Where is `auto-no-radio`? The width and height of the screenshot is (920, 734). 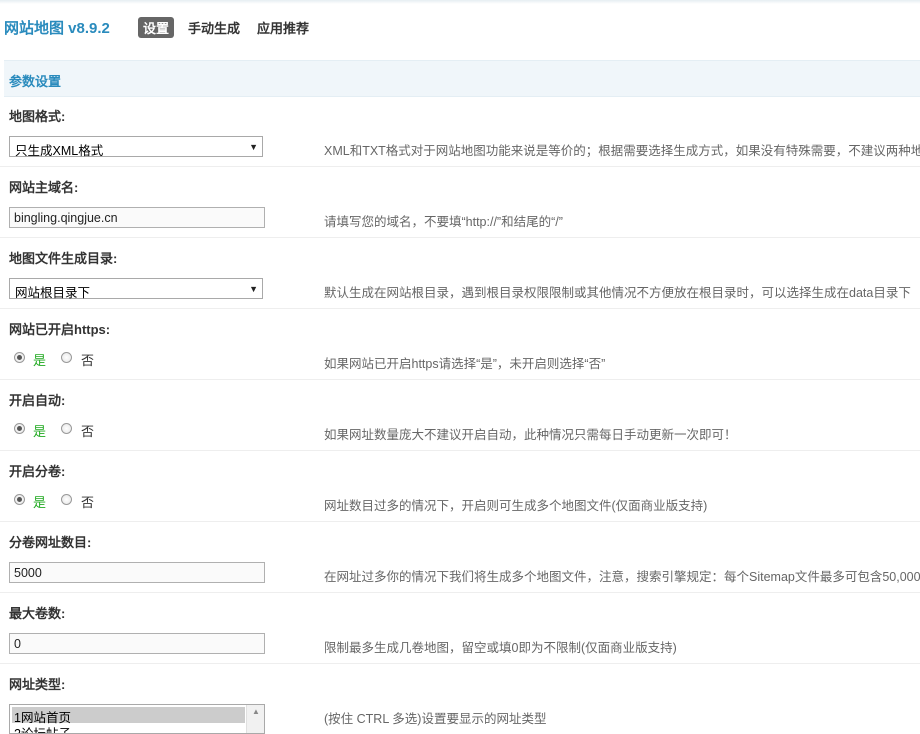
auto-no-radio is located at coordinates (66, 428).